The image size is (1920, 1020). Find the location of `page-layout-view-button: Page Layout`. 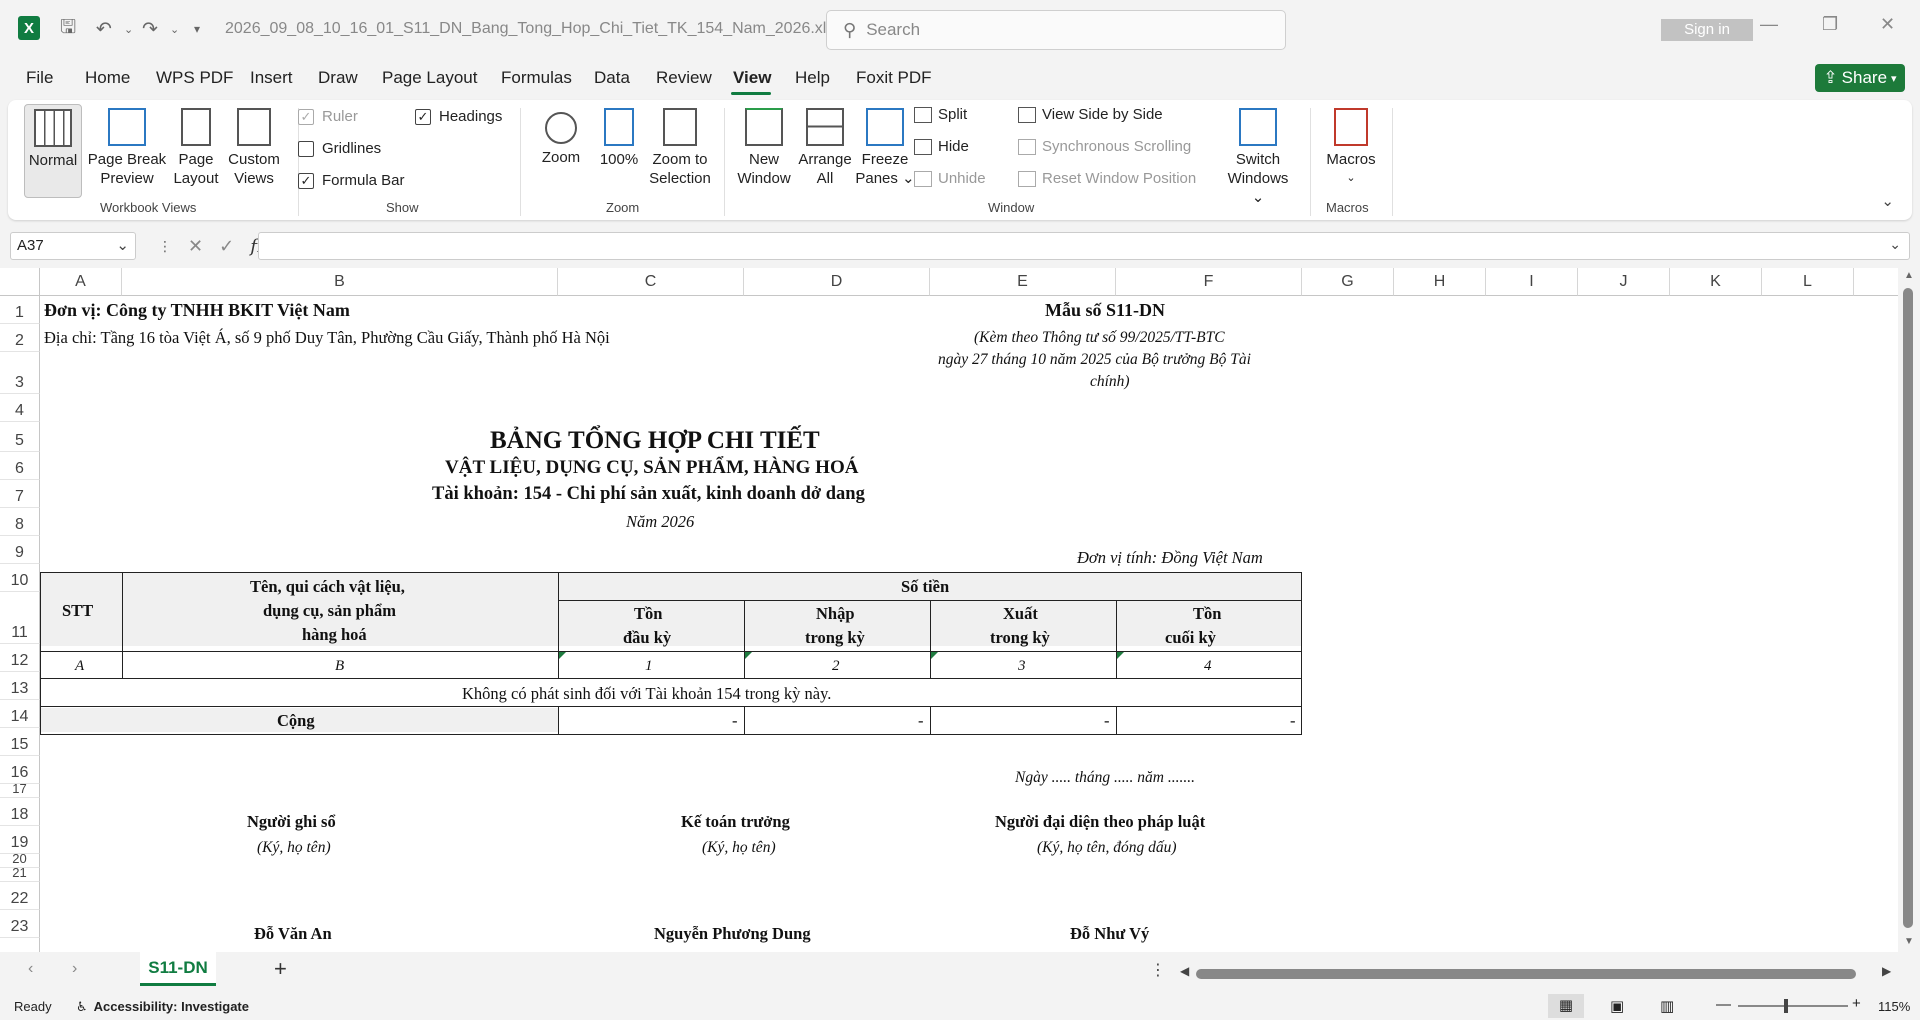

page-layout-view-button: Page Layout is located at coordinates (196, 146).